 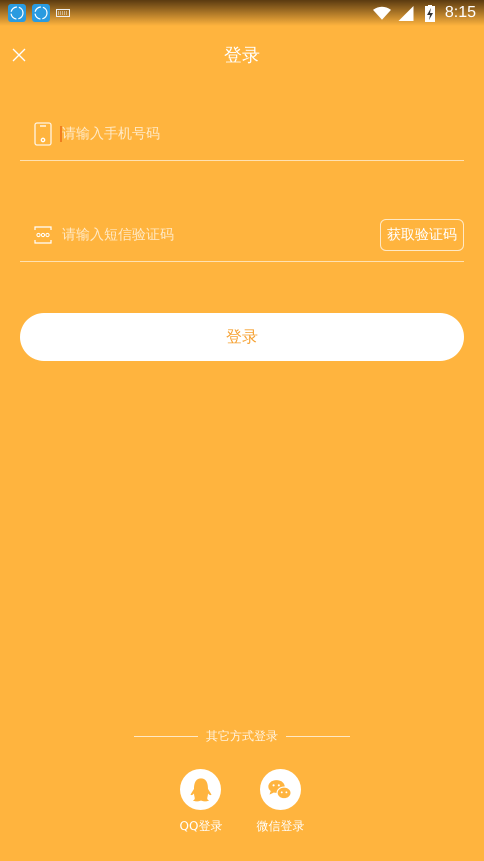 I want to click on provider-label: QQ登录, so click(x=201, y=826).